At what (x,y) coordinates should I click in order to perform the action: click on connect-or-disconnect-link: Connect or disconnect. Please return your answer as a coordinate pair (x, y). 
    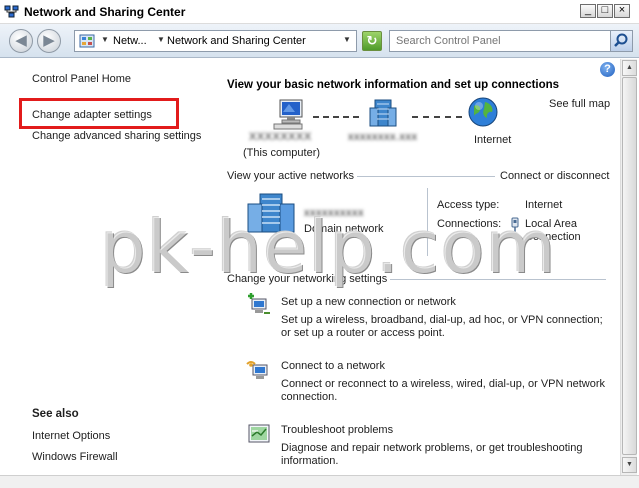
    Looking at the image, I should click on (554, 176).